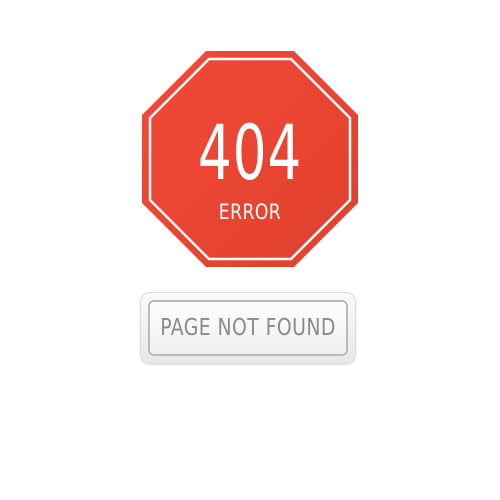 Image resolution: width=500 pixels, height=500 pixels. What do you see at coordinates (250, 152) in the screenshot?
I see `error-code: 404` at bounding box center [250, 152].